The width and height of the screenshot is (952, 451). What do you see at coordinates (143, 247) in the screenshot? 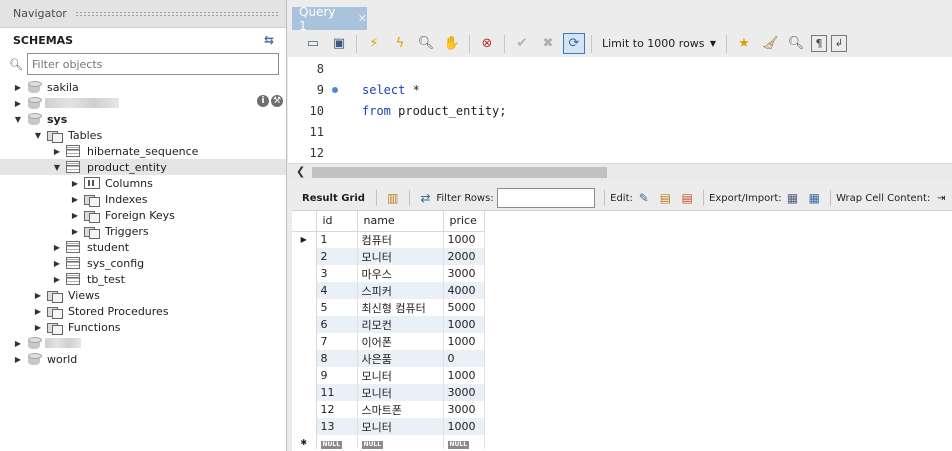
I see `tree-item-student: ▶ student` at bounding box center [143, 247].